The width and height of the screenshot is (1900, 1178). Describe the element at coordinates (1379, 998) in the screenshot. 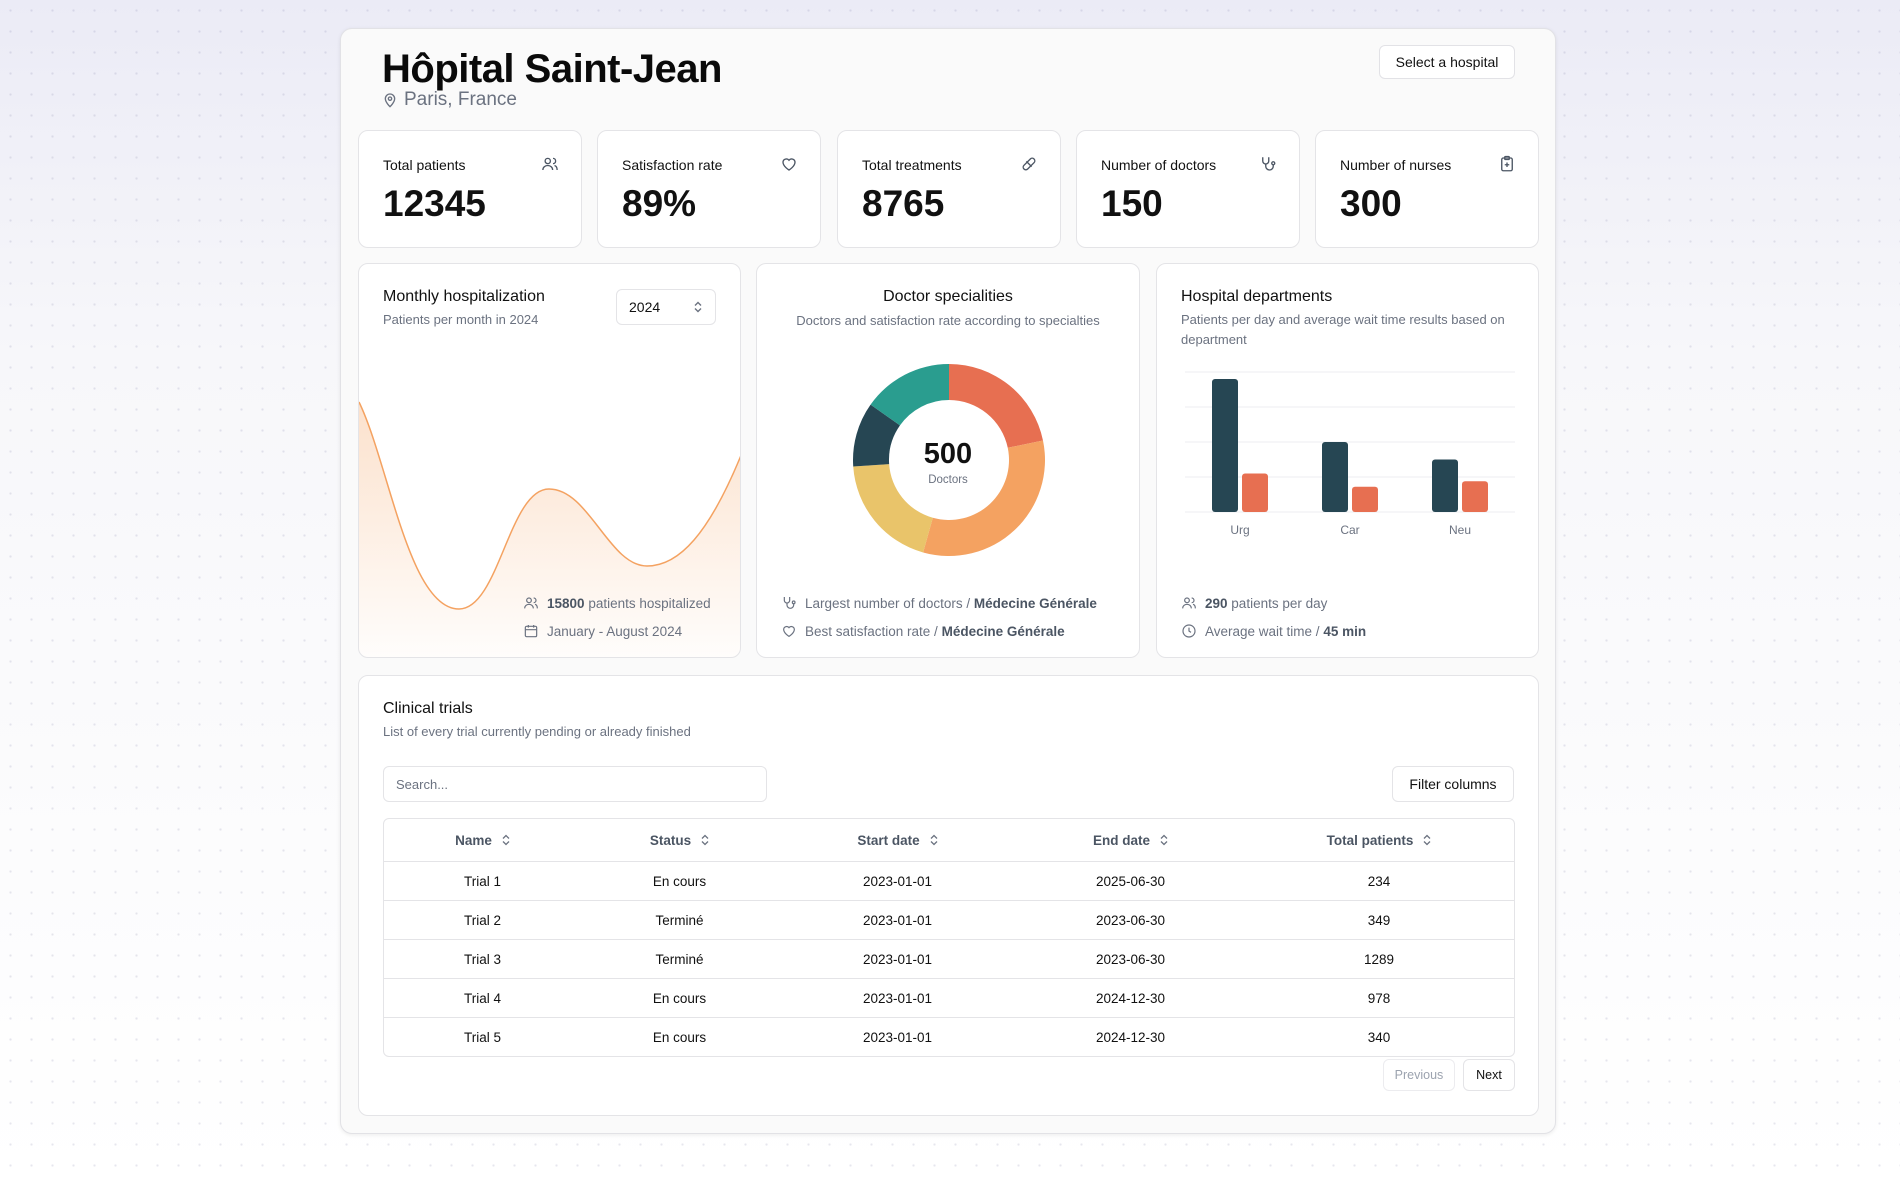

I see `cell-total-patients: 978` at that location.